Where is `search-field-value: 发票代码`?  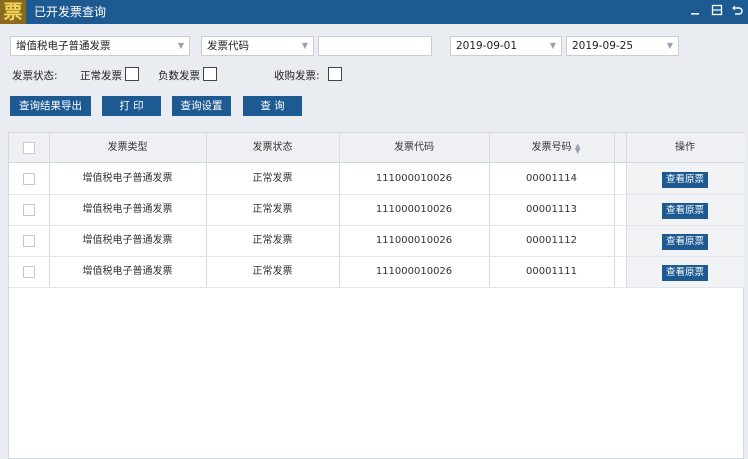 search-field-value: 发票代码 is located at coordinates (228, 46).